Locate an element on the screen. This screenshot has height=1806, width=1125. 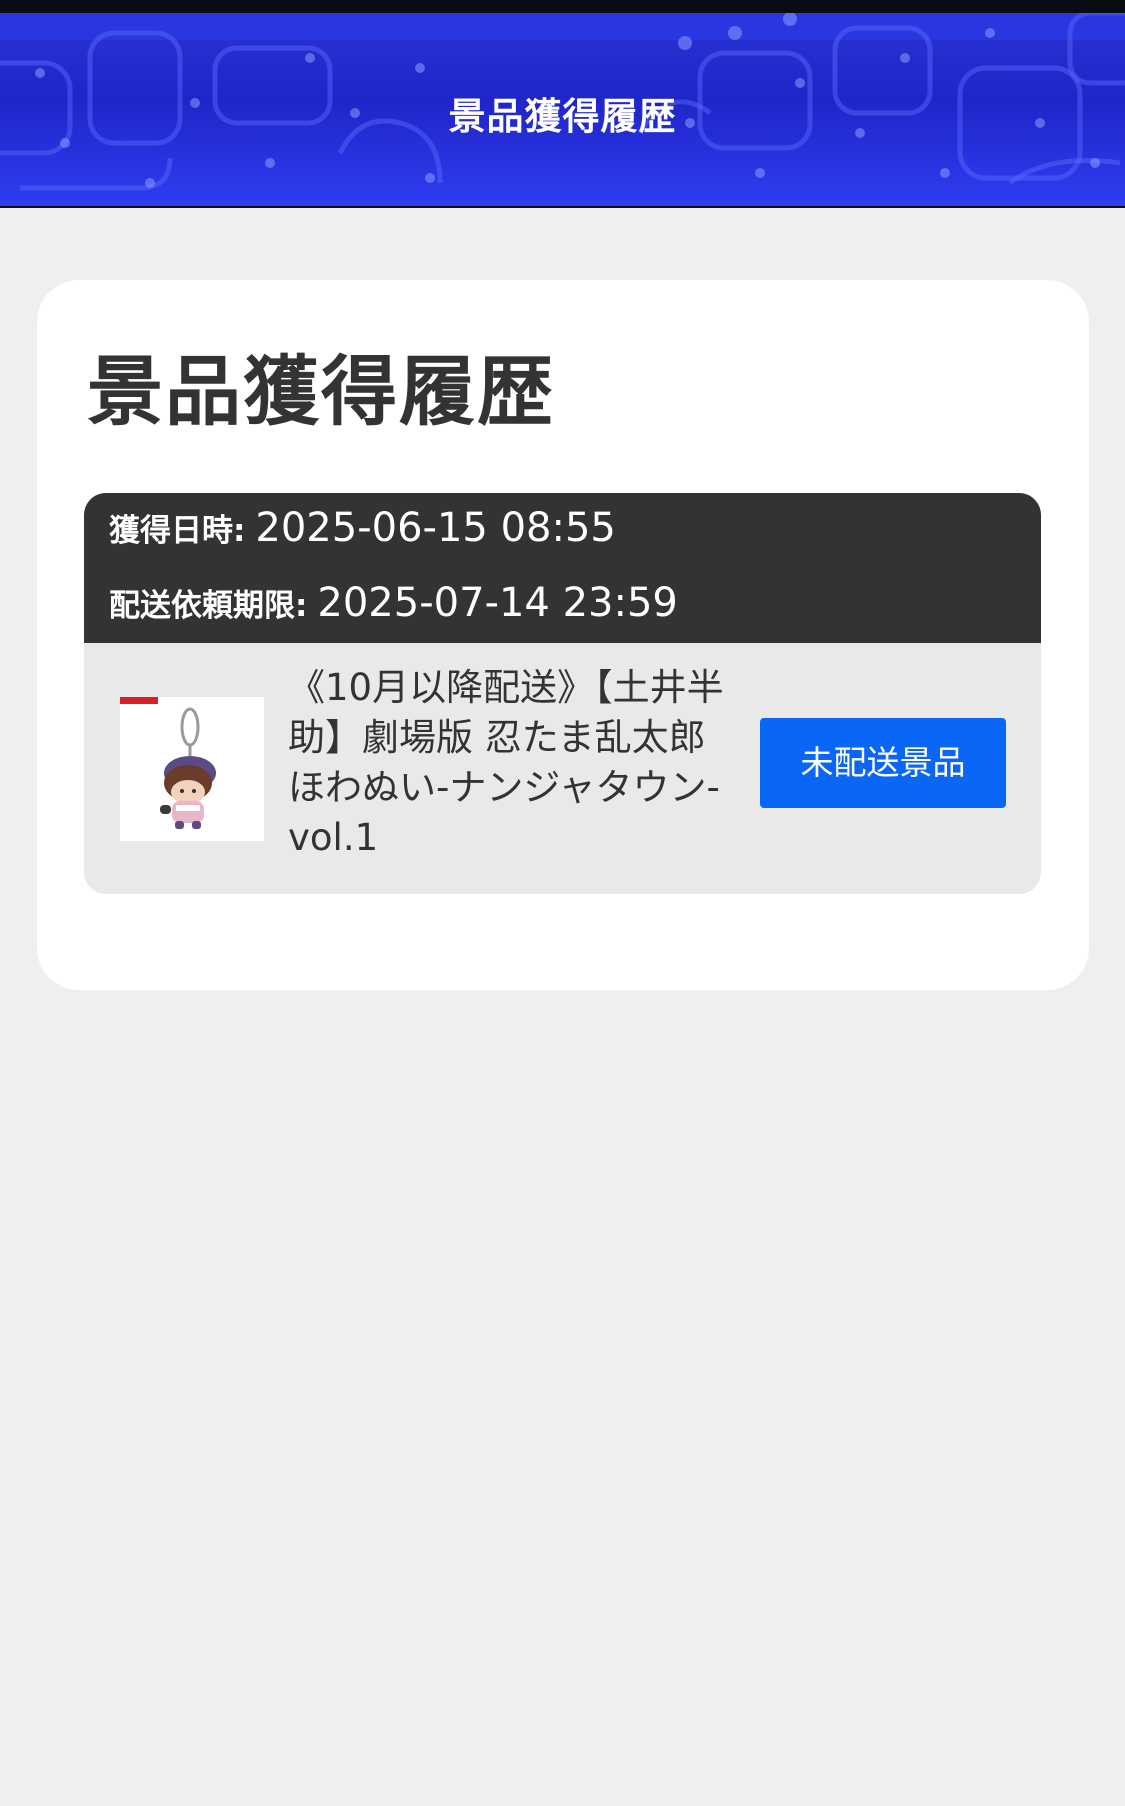
page-title: 景品獲得履歴 is located at coordinates (321, 391).